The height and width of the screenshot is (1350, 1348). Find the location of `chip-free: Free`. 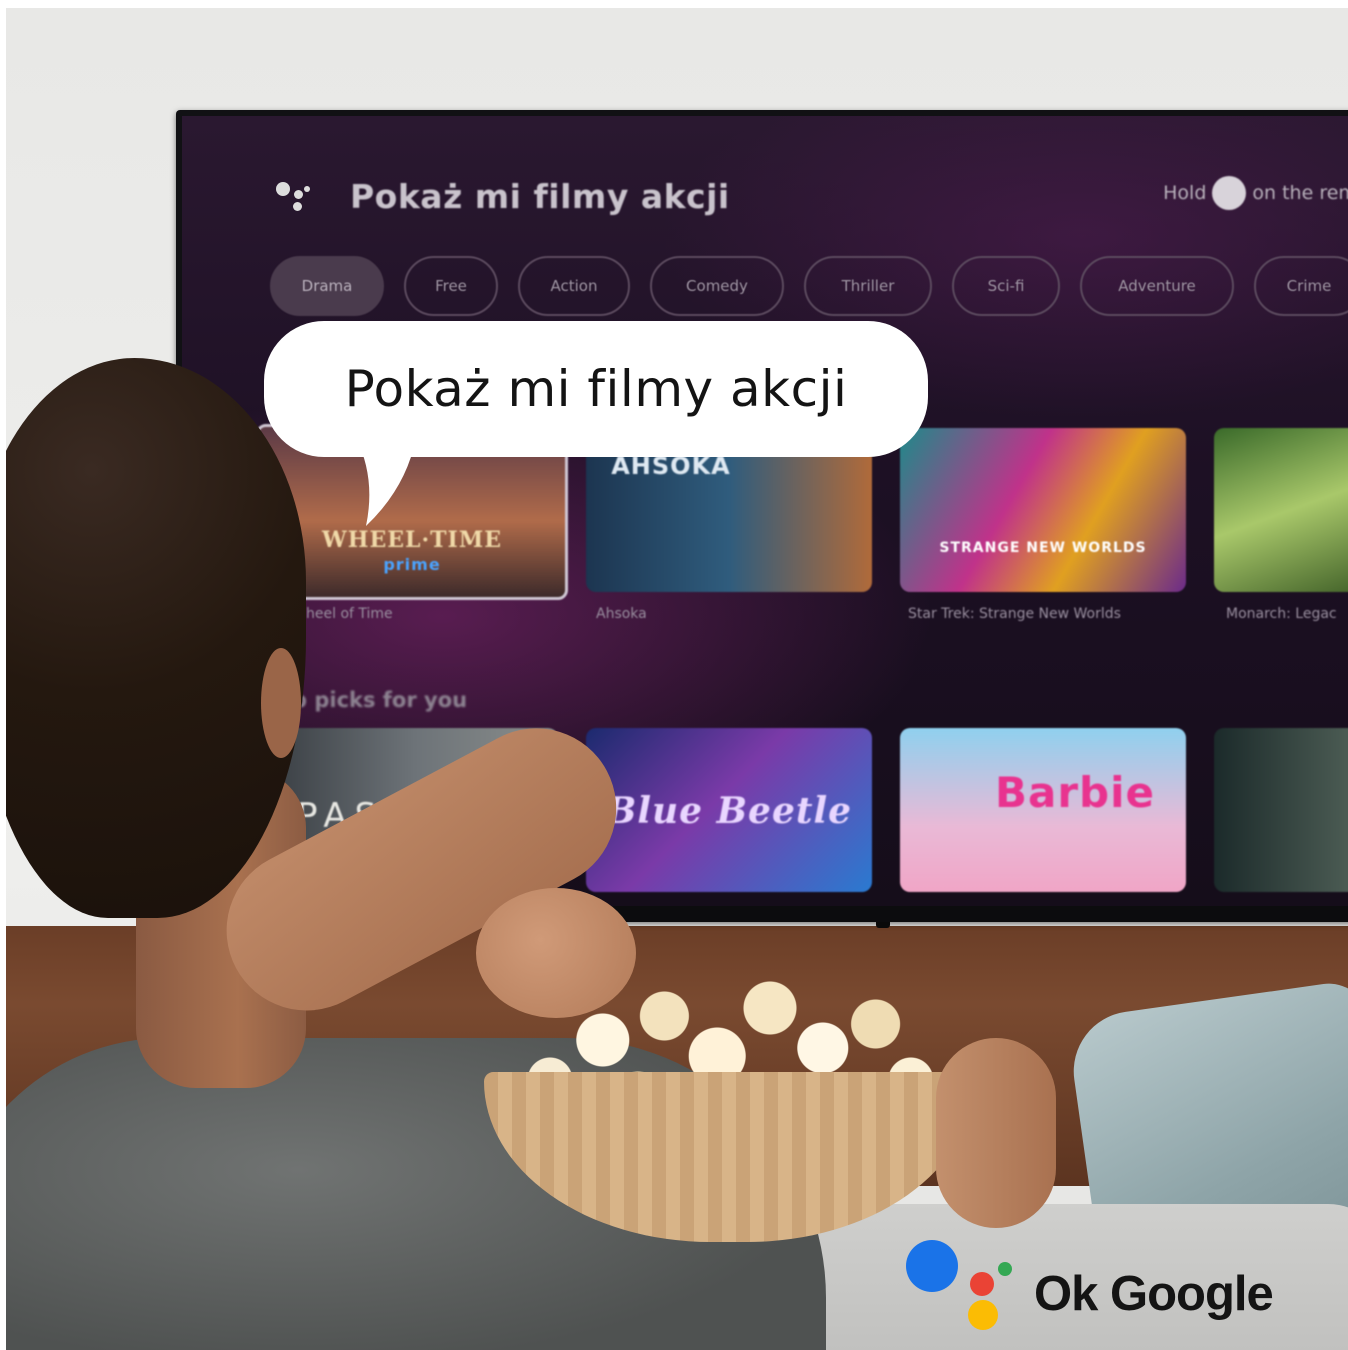

chip-free: Free is located at coordinates (451, 286).